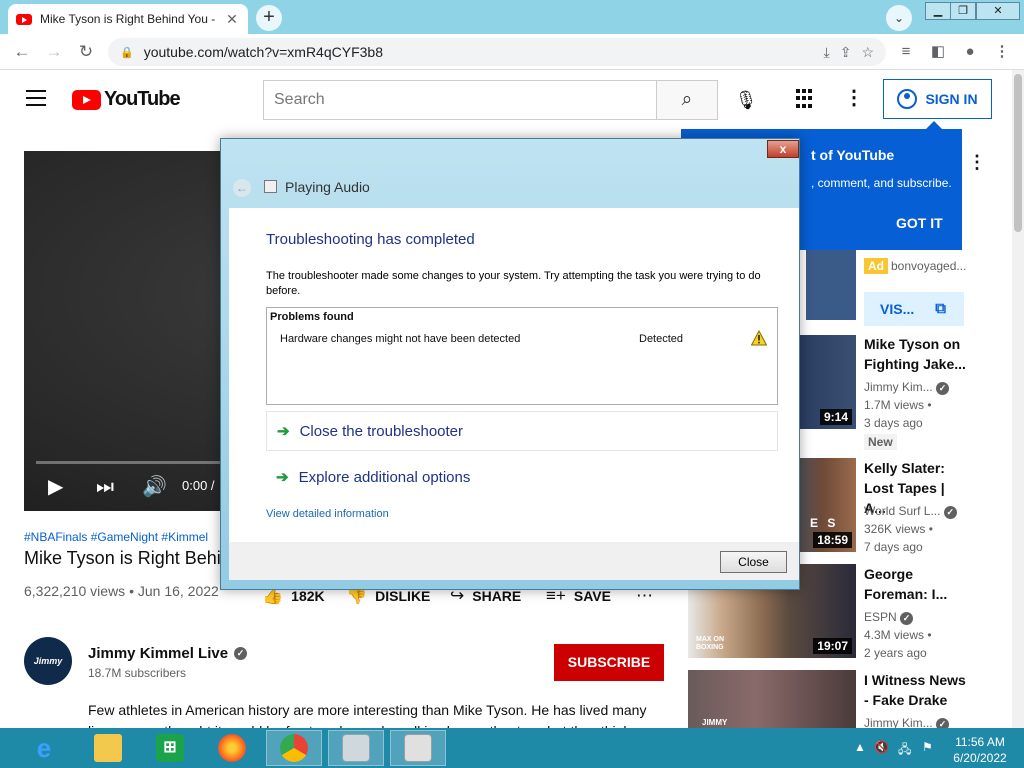 The width and height of the screenshot is (1024, 768). Describe the element at coordinates (327, 187) in the screenshot. I see `dialog-title: Playing Audio` at that location.